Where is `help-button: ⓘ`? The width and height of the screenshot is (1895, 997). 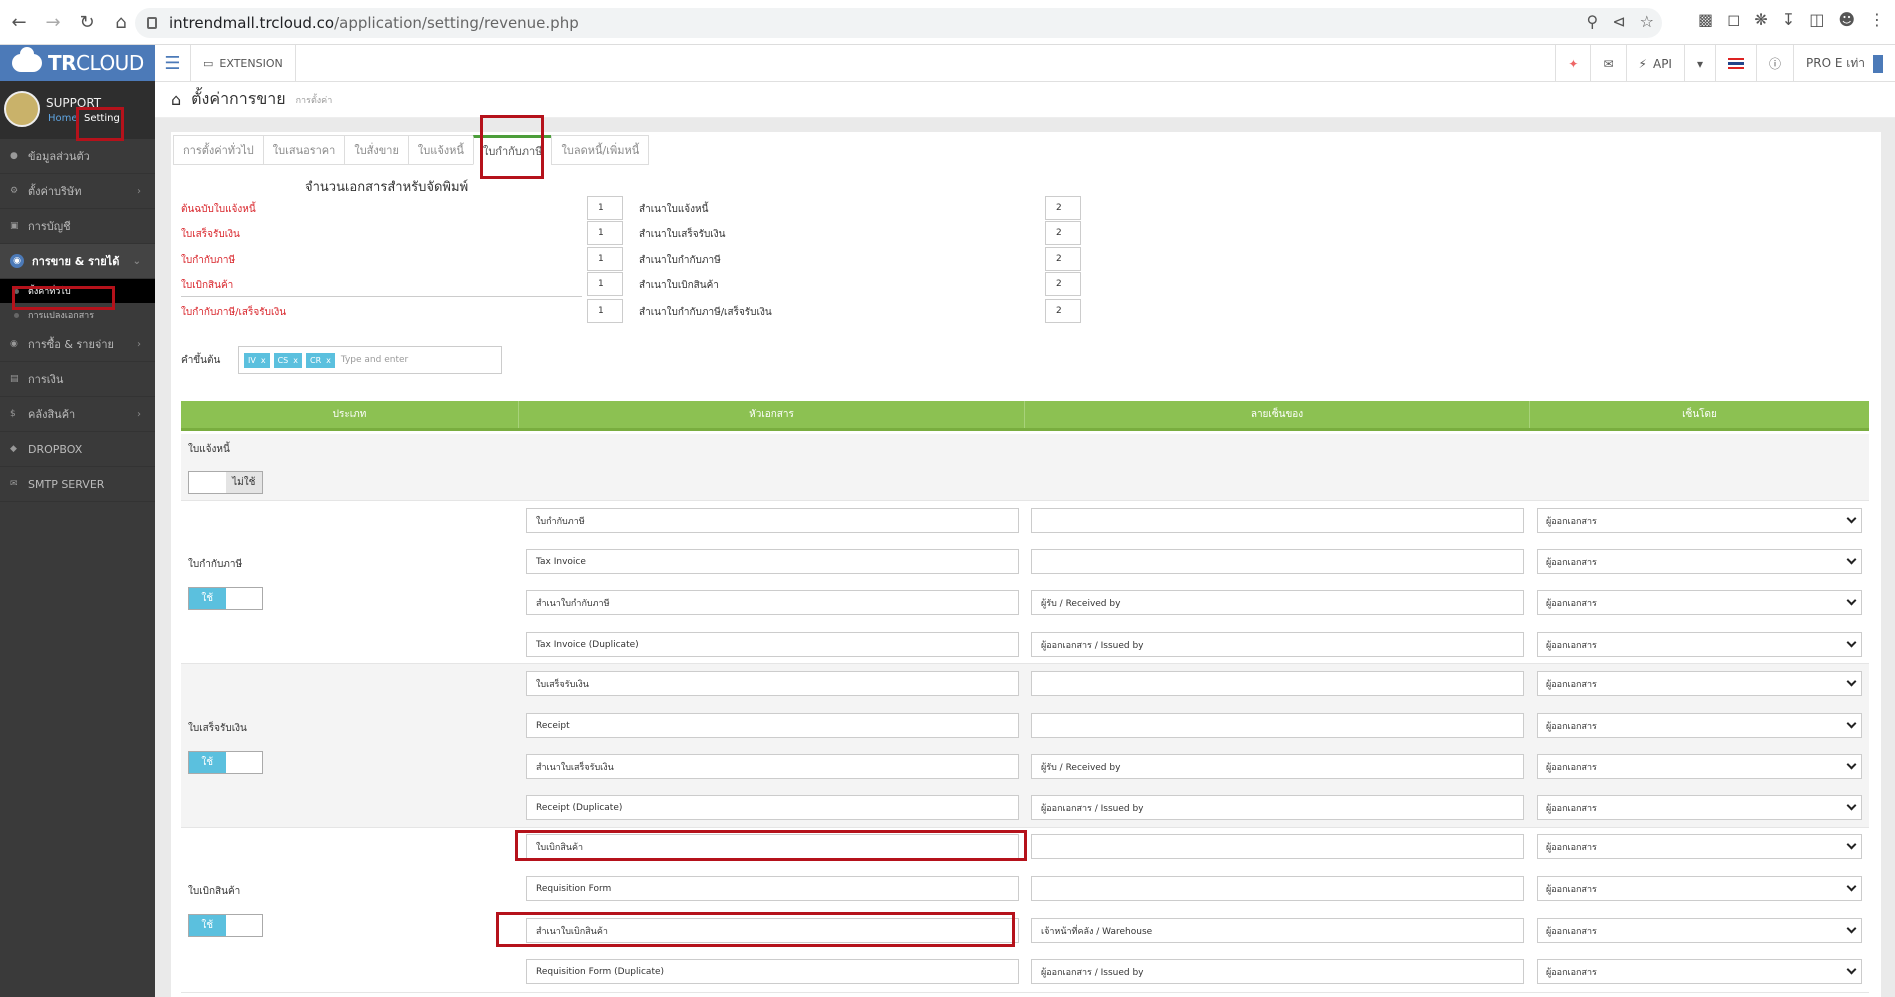 help-button: ⓘ is located at coordinates (1774, 63).